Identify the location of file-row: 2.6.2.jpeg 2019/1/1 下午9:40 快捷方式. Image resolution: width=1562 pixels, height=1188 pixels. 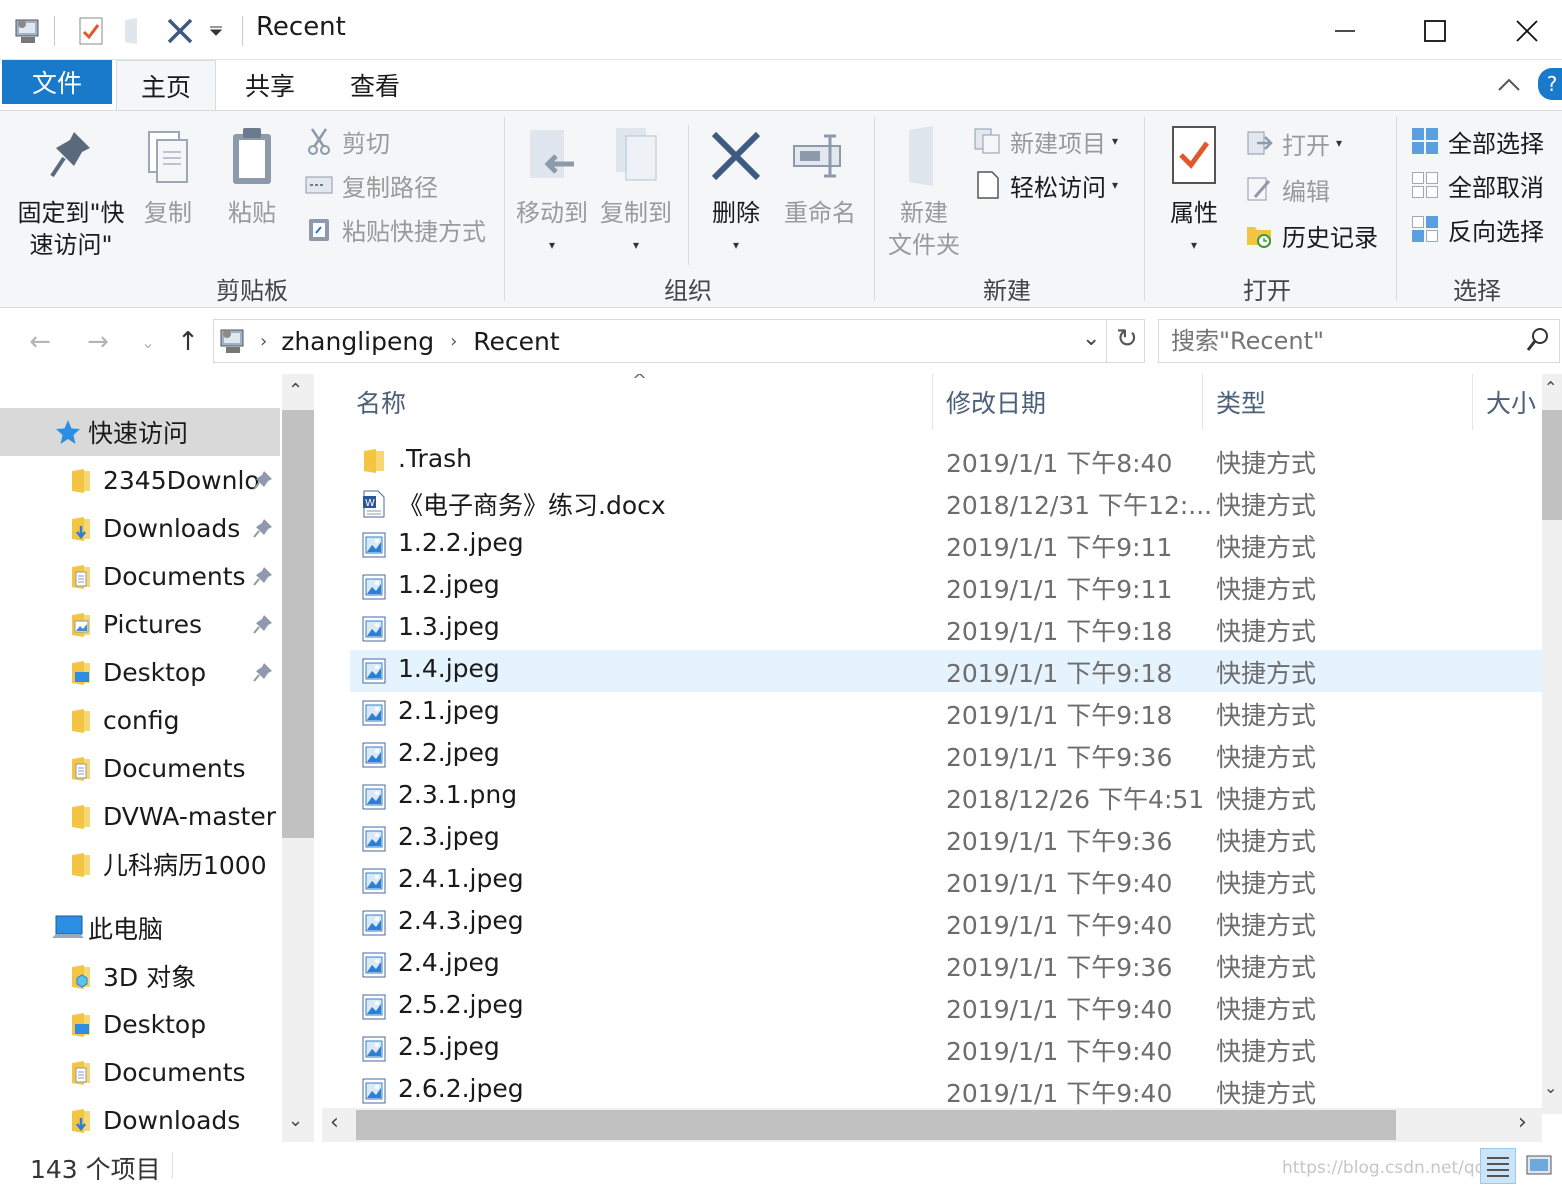
(946, 1091).